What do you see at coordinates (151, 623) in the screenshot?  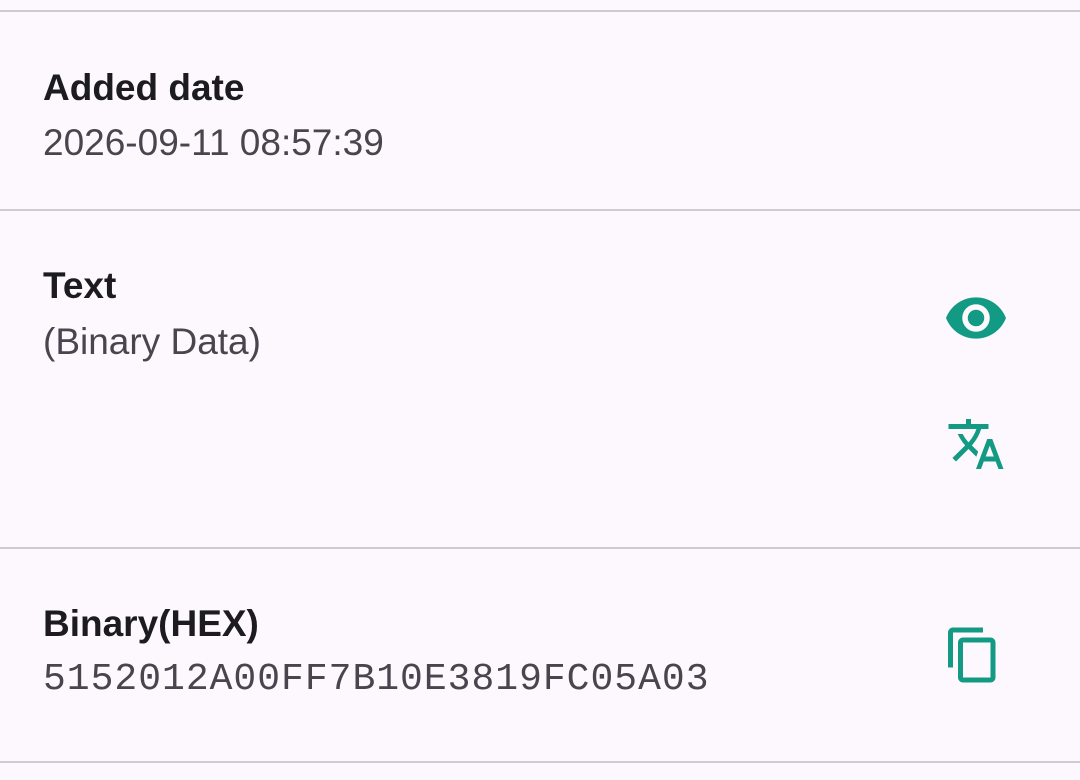 I see `binary-hex-label: Binary(HEX)` at bounding box center [151, 623].